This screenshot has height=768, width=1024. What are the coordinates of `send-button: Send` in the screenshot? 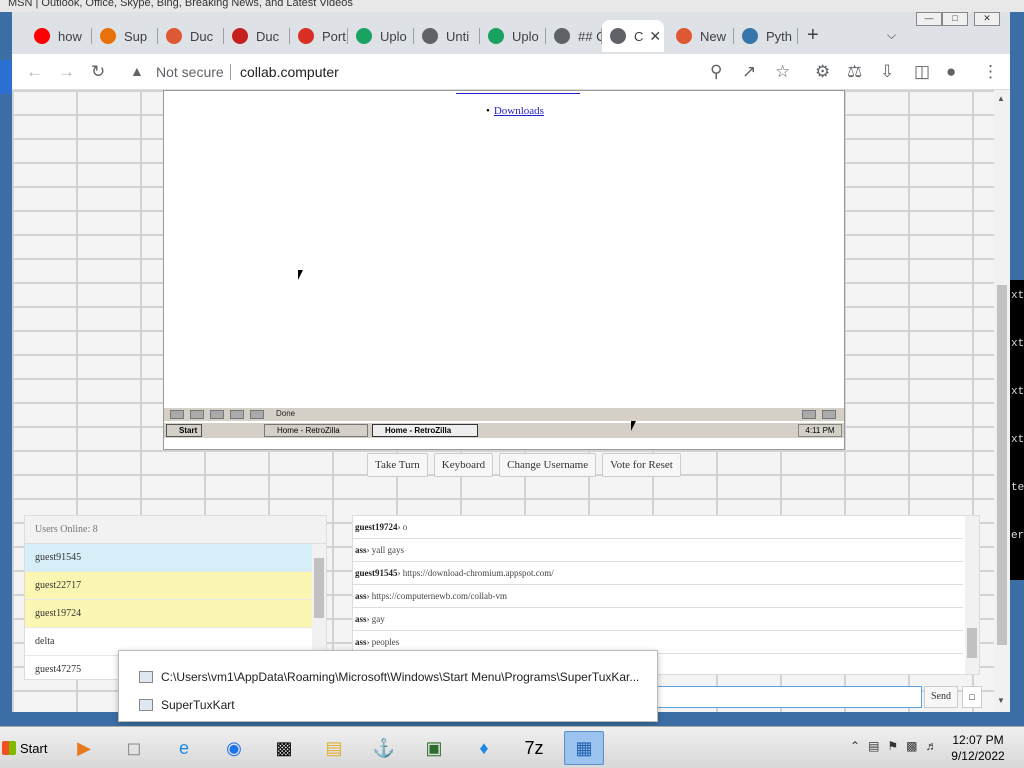 It's located at (941, 697).